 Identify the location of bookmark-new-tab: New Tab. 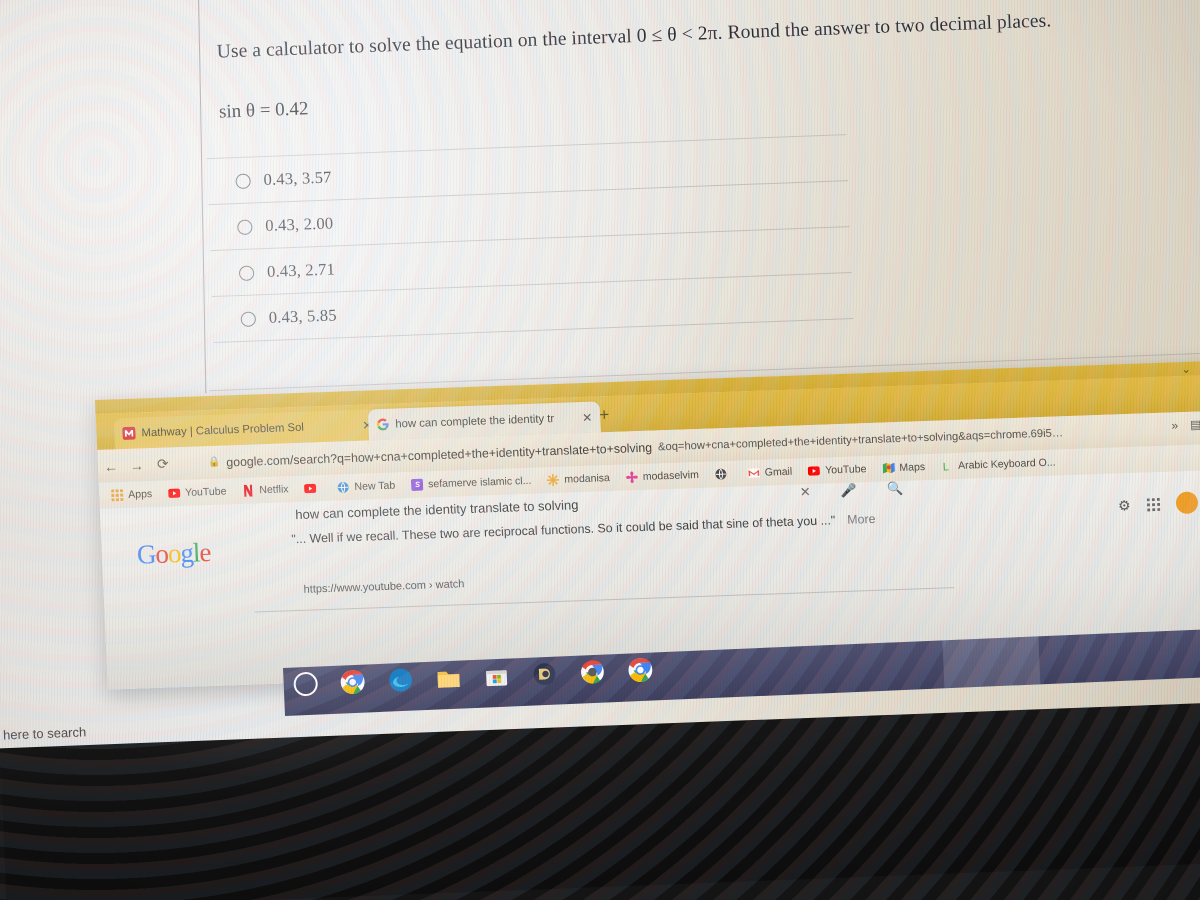
(366, 487).